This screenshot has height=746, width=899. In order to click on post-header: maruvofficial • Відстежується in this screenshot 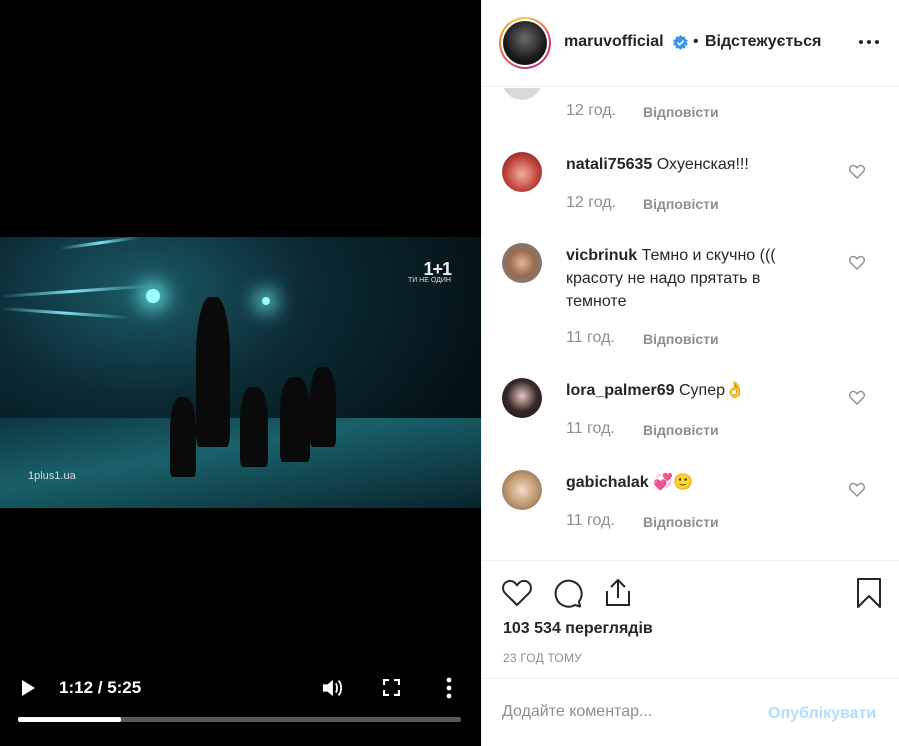, I will do `click(690, 43)`.